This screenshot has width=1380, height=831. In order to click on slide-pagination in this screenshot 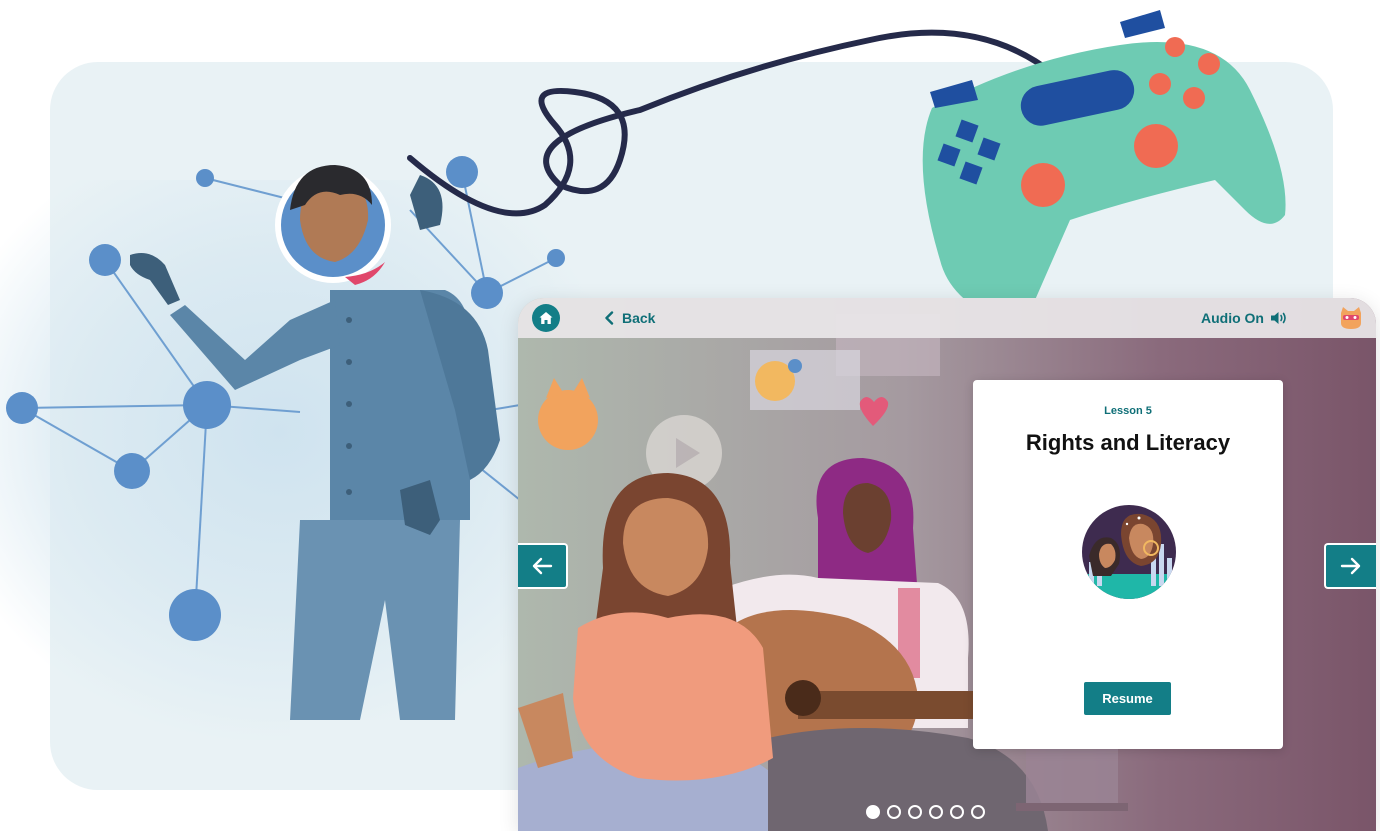, I will do `click(925, 812)`.